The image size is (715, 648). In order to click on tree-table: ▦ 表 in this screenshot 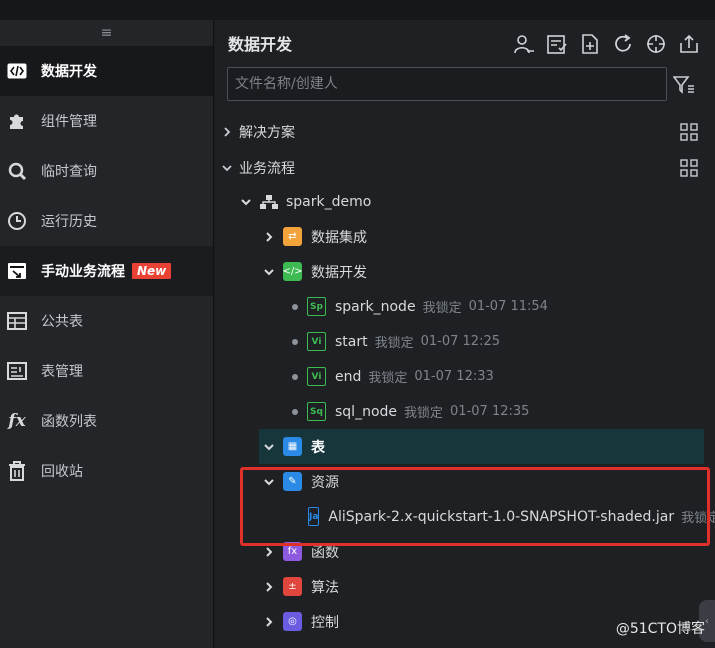, I will do `click(481, 446)`.